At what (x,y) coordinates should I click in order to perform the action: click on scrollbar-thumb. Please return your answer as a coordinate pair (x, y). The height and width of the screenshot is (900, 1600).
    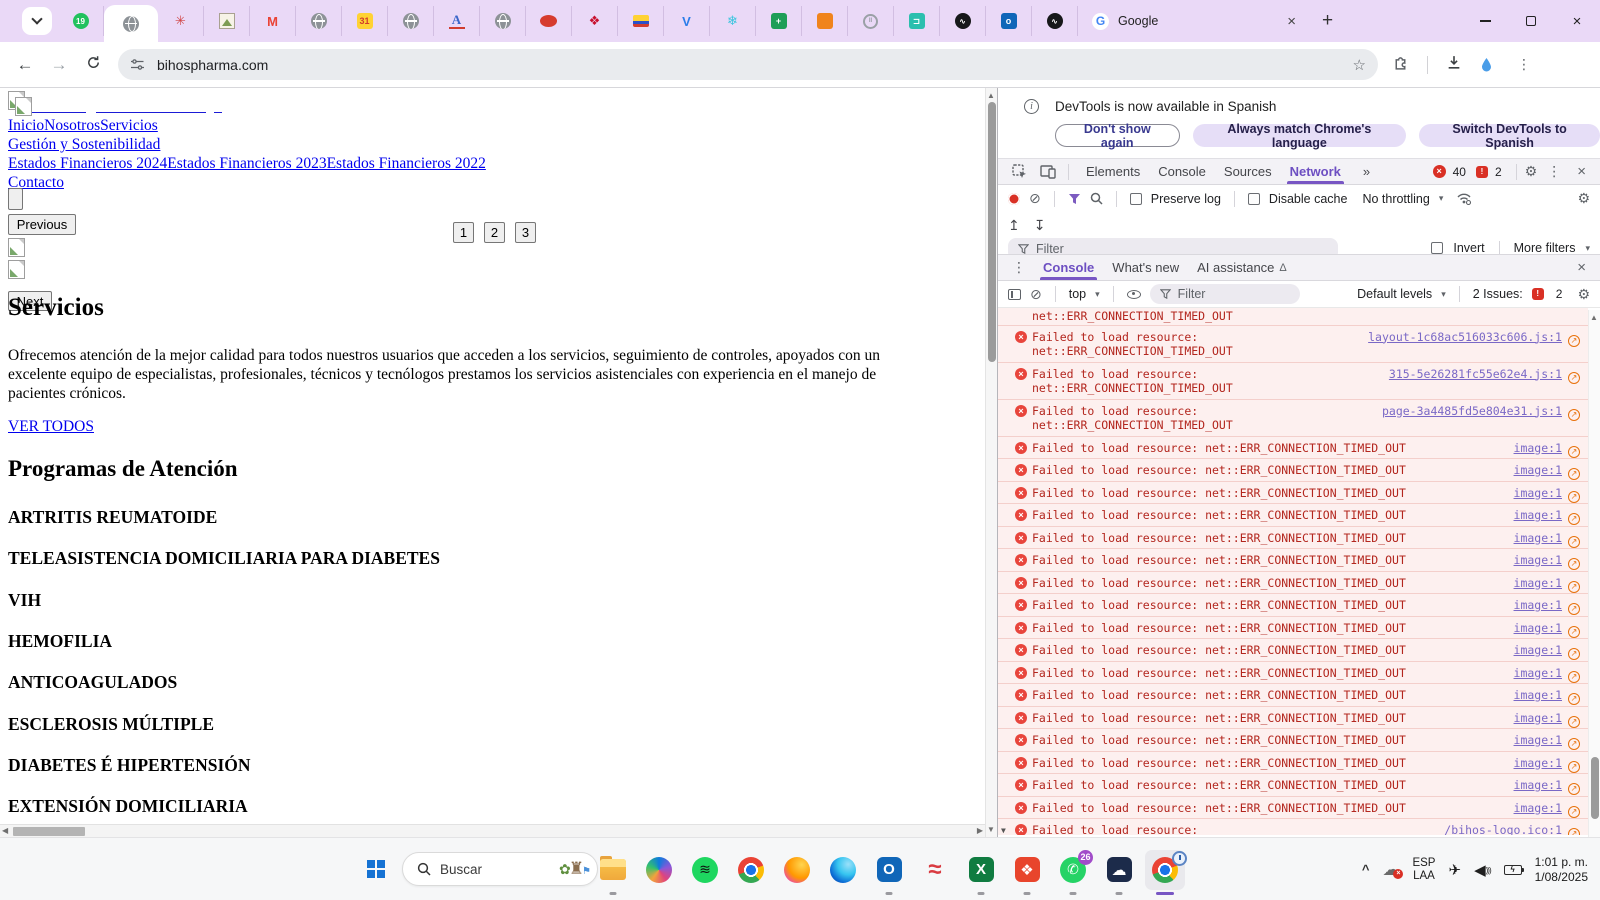
    Looking at the image, I should click on (992, 232).